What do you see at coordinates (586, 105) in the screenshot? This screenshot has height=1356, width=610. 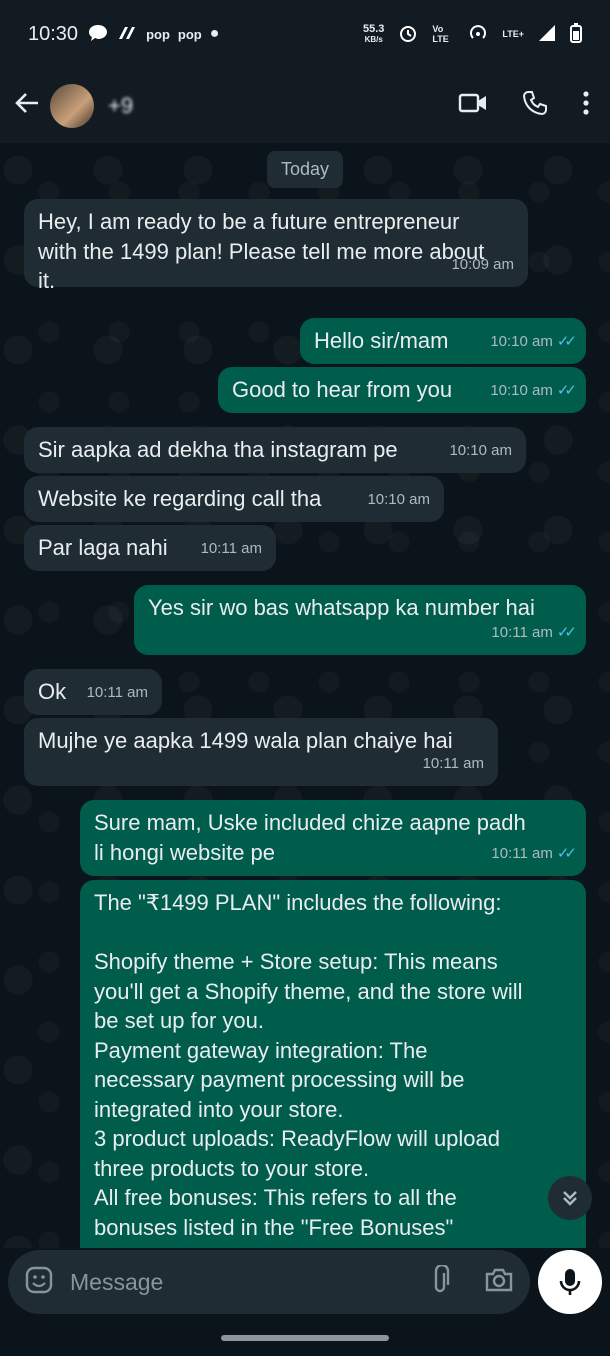 I see `more-vert-icon` at bounding box center [586, 105].